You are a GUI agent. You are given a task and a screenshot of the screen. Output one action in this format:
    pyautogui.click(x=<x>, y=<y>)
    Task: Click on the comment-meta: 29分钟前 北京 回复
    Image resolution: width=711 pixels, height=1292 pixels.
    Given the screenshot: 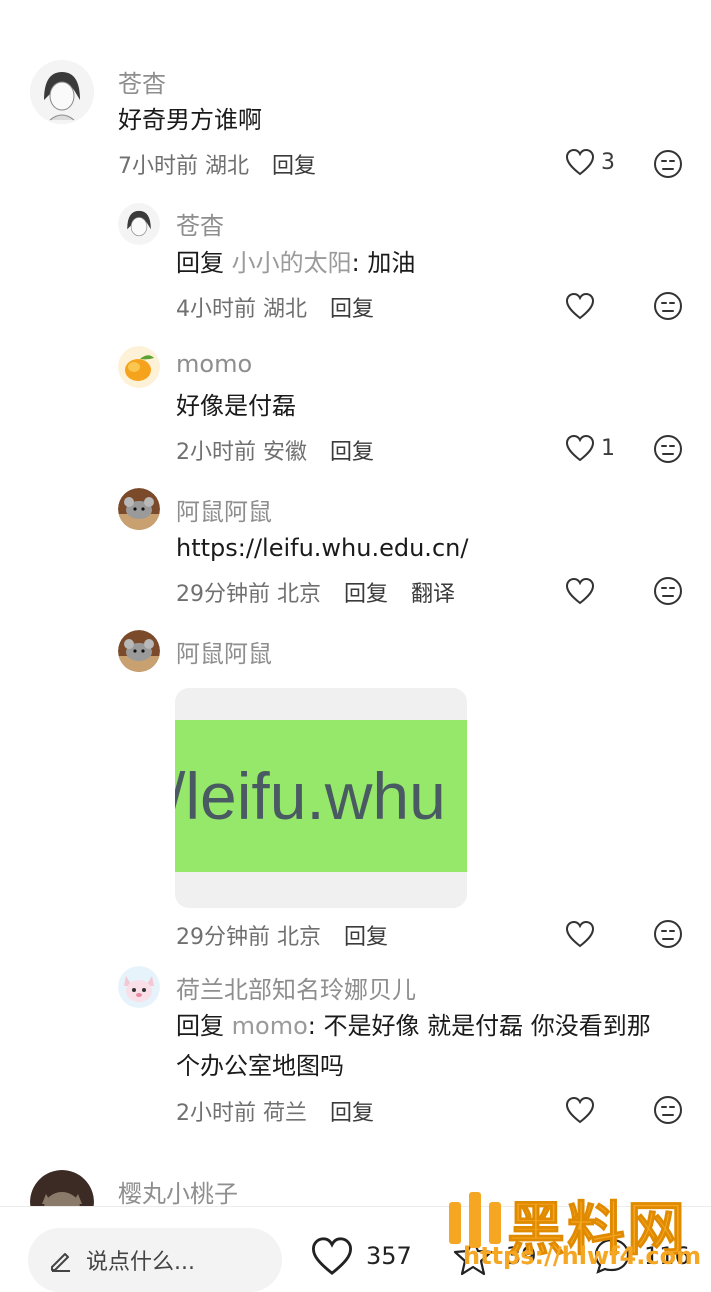 What is the action you would take?
    pyautogui.click(x=282, y=935)
    